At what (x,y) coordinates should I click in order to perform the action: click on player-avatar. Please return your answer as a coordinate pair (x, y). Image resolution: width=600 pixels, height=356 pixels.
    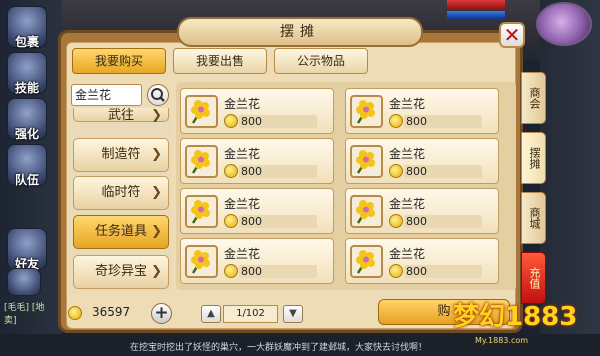
    Looking at the image, I should click on (564, 24).